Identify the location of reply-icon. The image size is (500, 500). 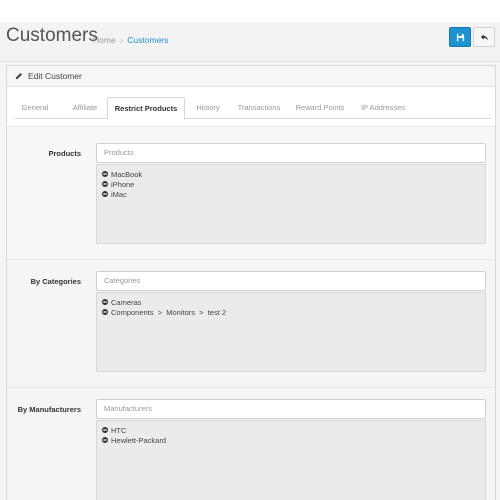
(484, 37).